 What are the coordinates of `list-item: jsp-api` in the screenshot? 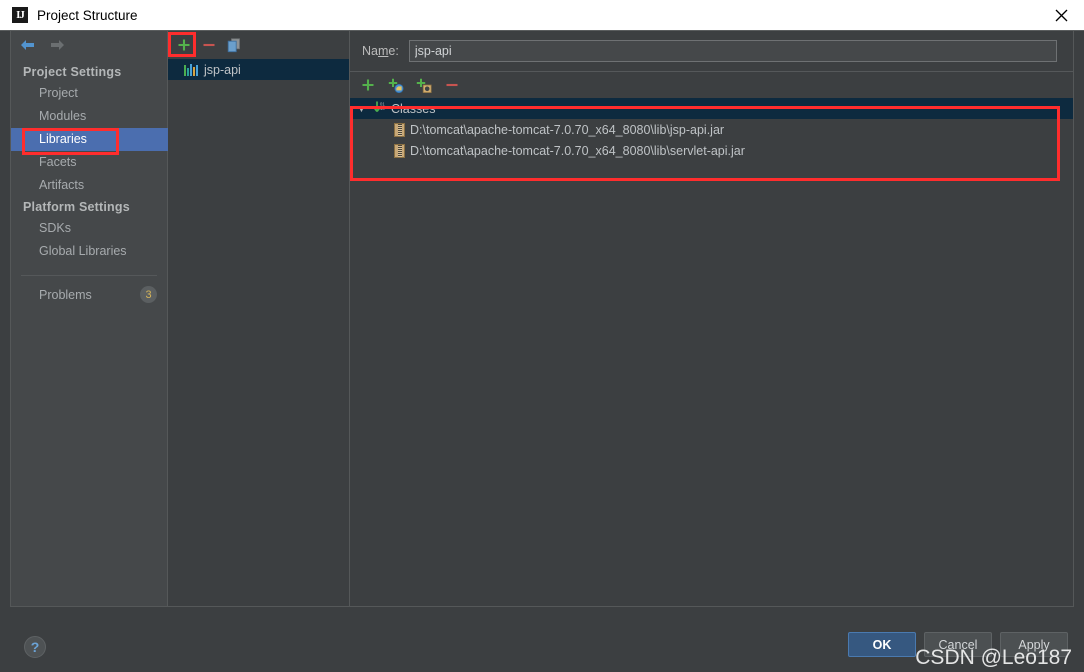 It's located at (258, 69).